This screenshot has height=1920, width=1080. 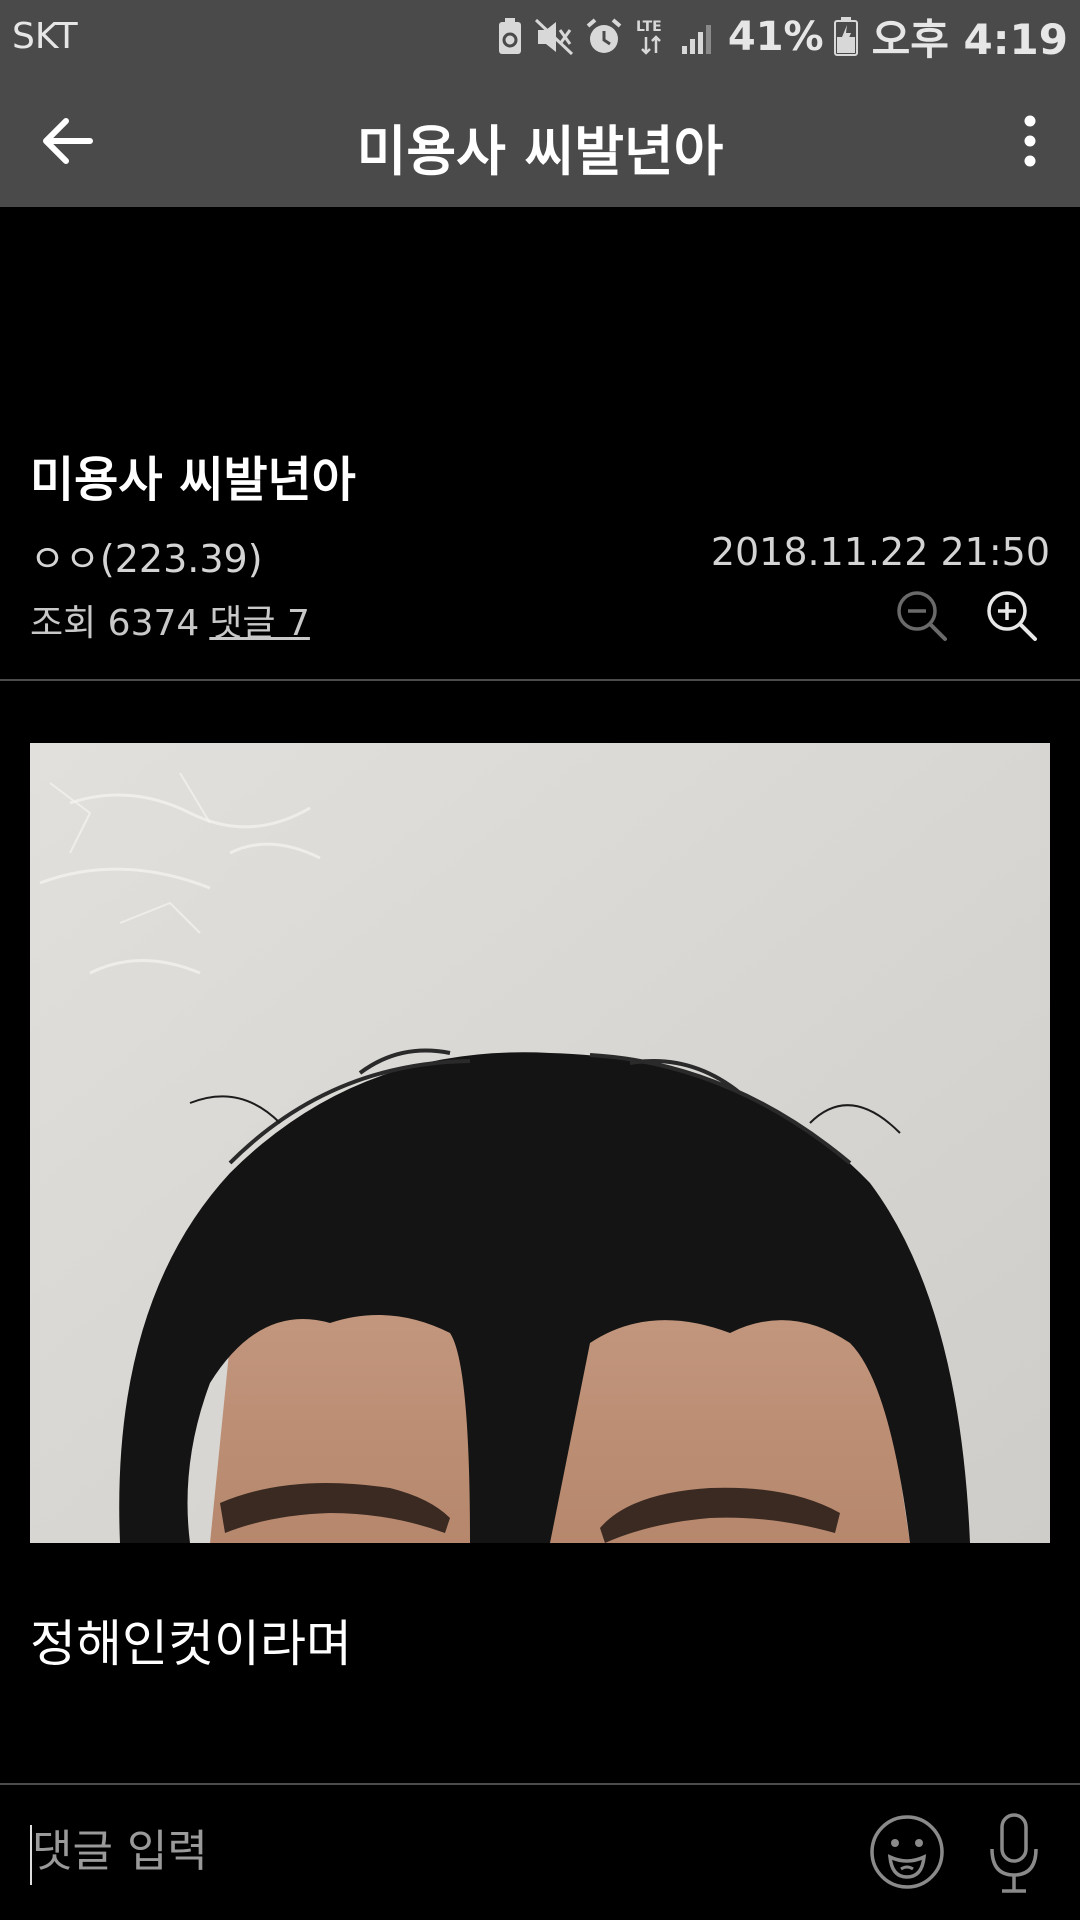 What do you see at coordinates (193, 480) in the screenshot?
I see `post-title: 미용사 씨발년아` at bounding box center [193, 480].